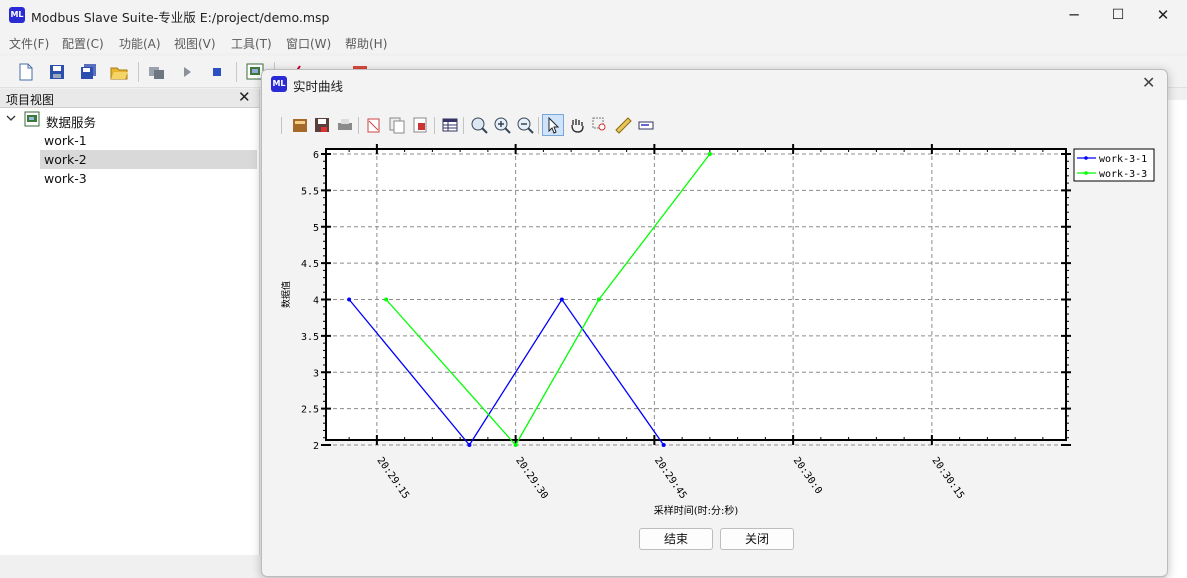  Describe the element at coordinates (65, 178) in the screenshot. I see `tree-item-label: work-3` at that location.